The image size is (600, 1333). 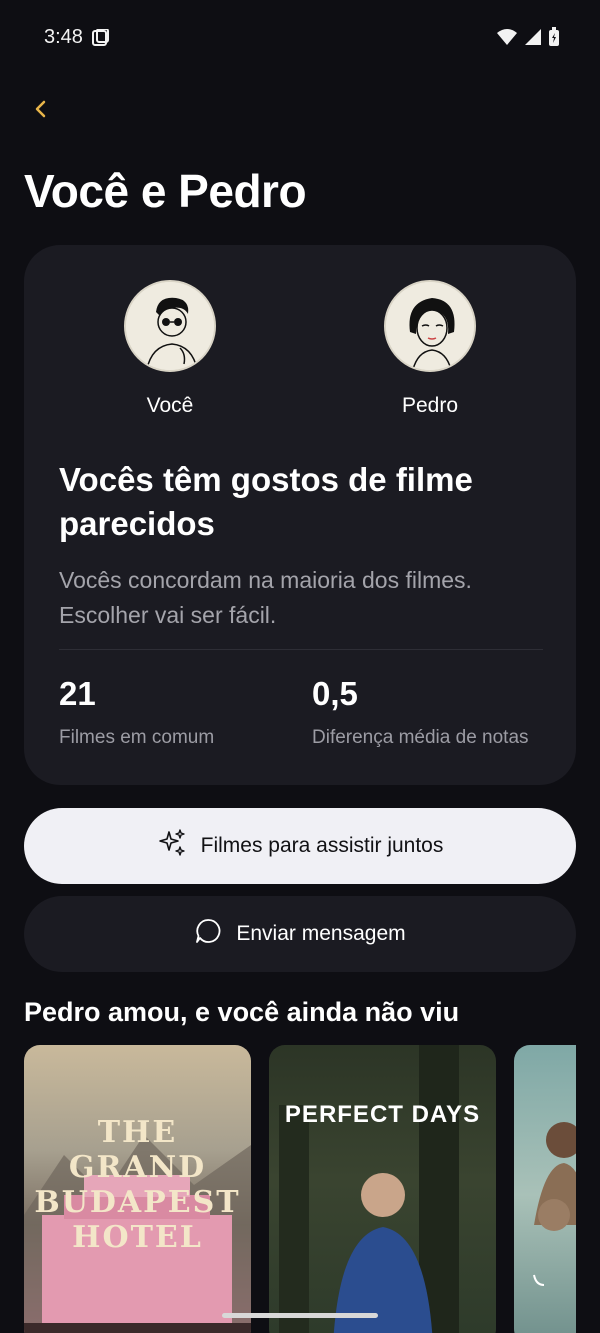 I want to click on status-bar: 3:48, so click(x=300, y=38).